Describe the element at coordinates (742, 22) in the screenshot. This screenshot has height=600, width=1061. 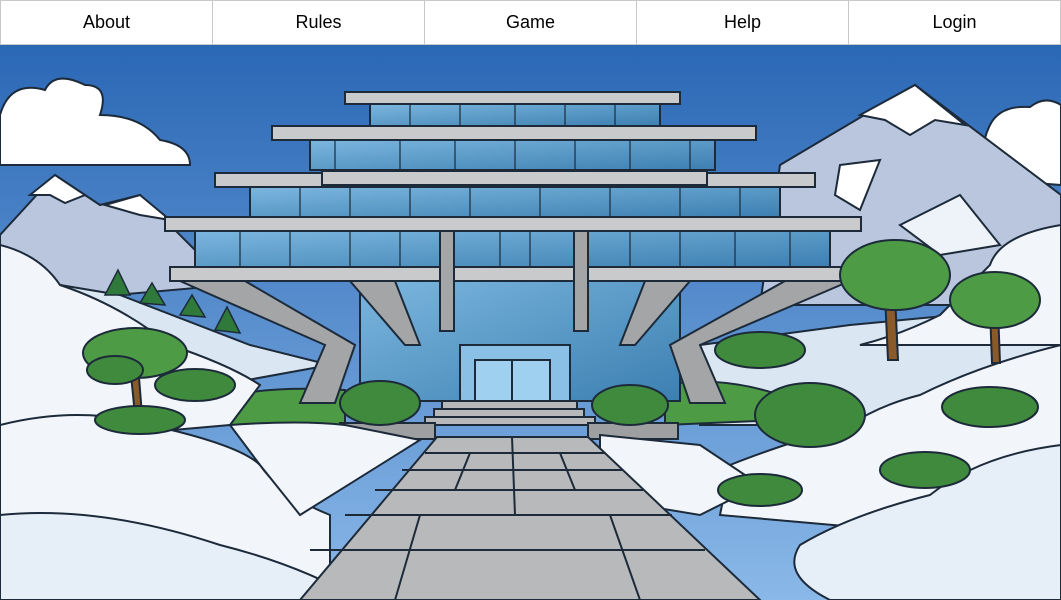
I see `nav-help: Help` at that location.